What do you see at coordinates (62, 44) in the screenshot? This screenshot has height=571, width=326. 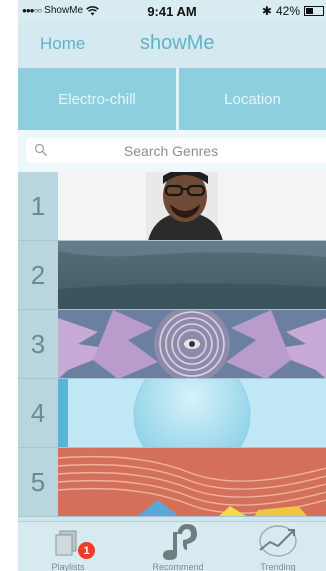 I see `home-button: Home` at bounding box center [62, 44].